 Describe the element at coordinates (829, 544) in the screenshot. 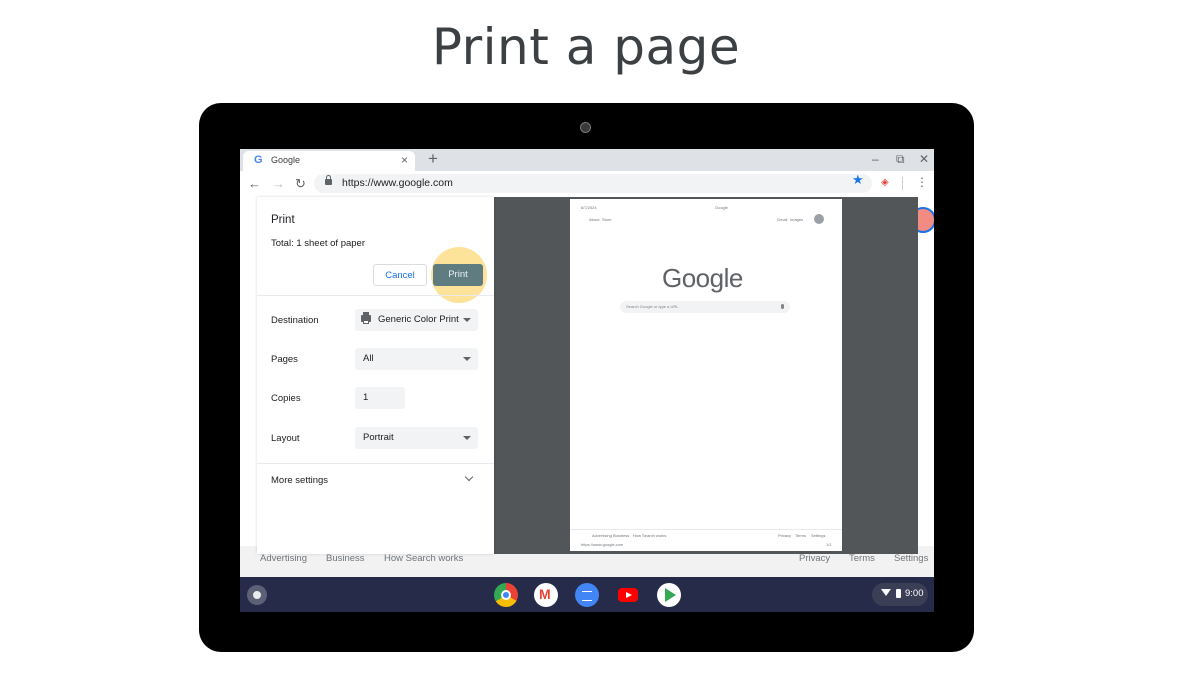

I see `preview-page-number: 1/1` at that location.